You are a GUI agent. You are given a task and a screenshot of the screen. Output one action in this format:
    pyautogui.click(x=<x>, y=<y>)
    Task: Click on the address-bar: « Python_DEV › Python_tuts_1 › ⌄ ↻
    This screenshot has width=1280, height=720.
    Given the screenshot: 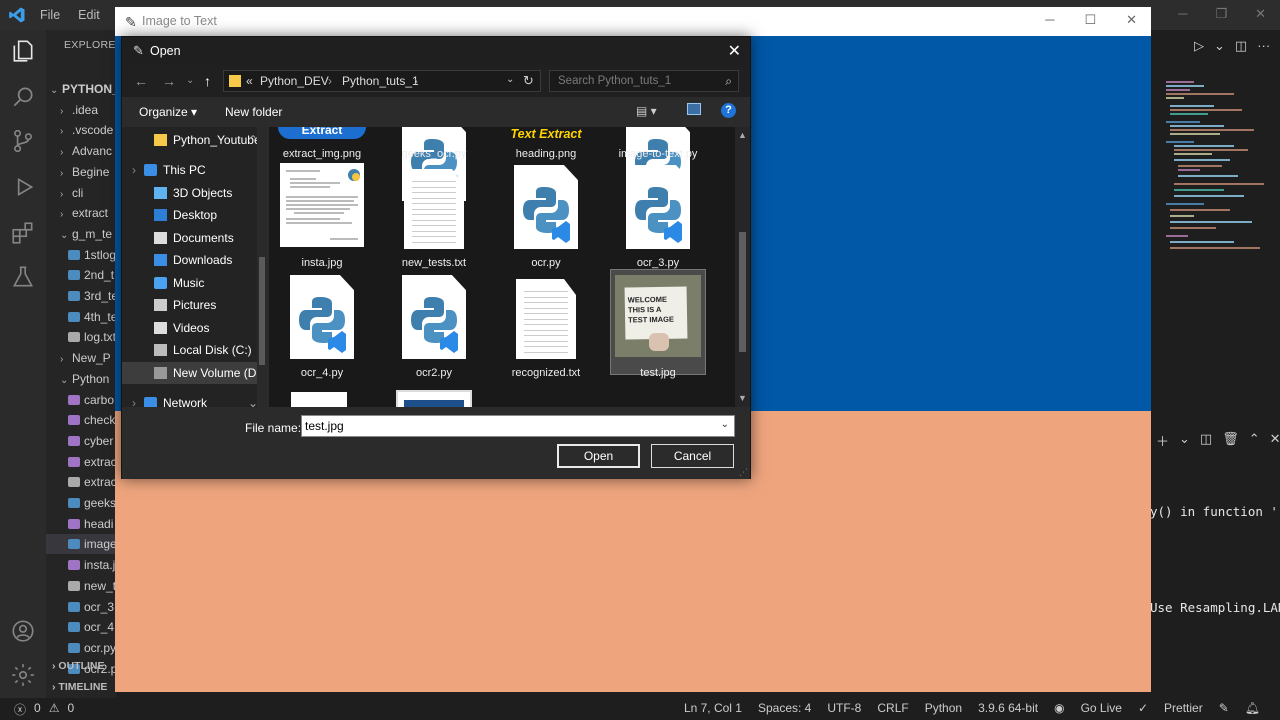 What is the action you would take?
    pyautogui.click(x=382, y=81)
    